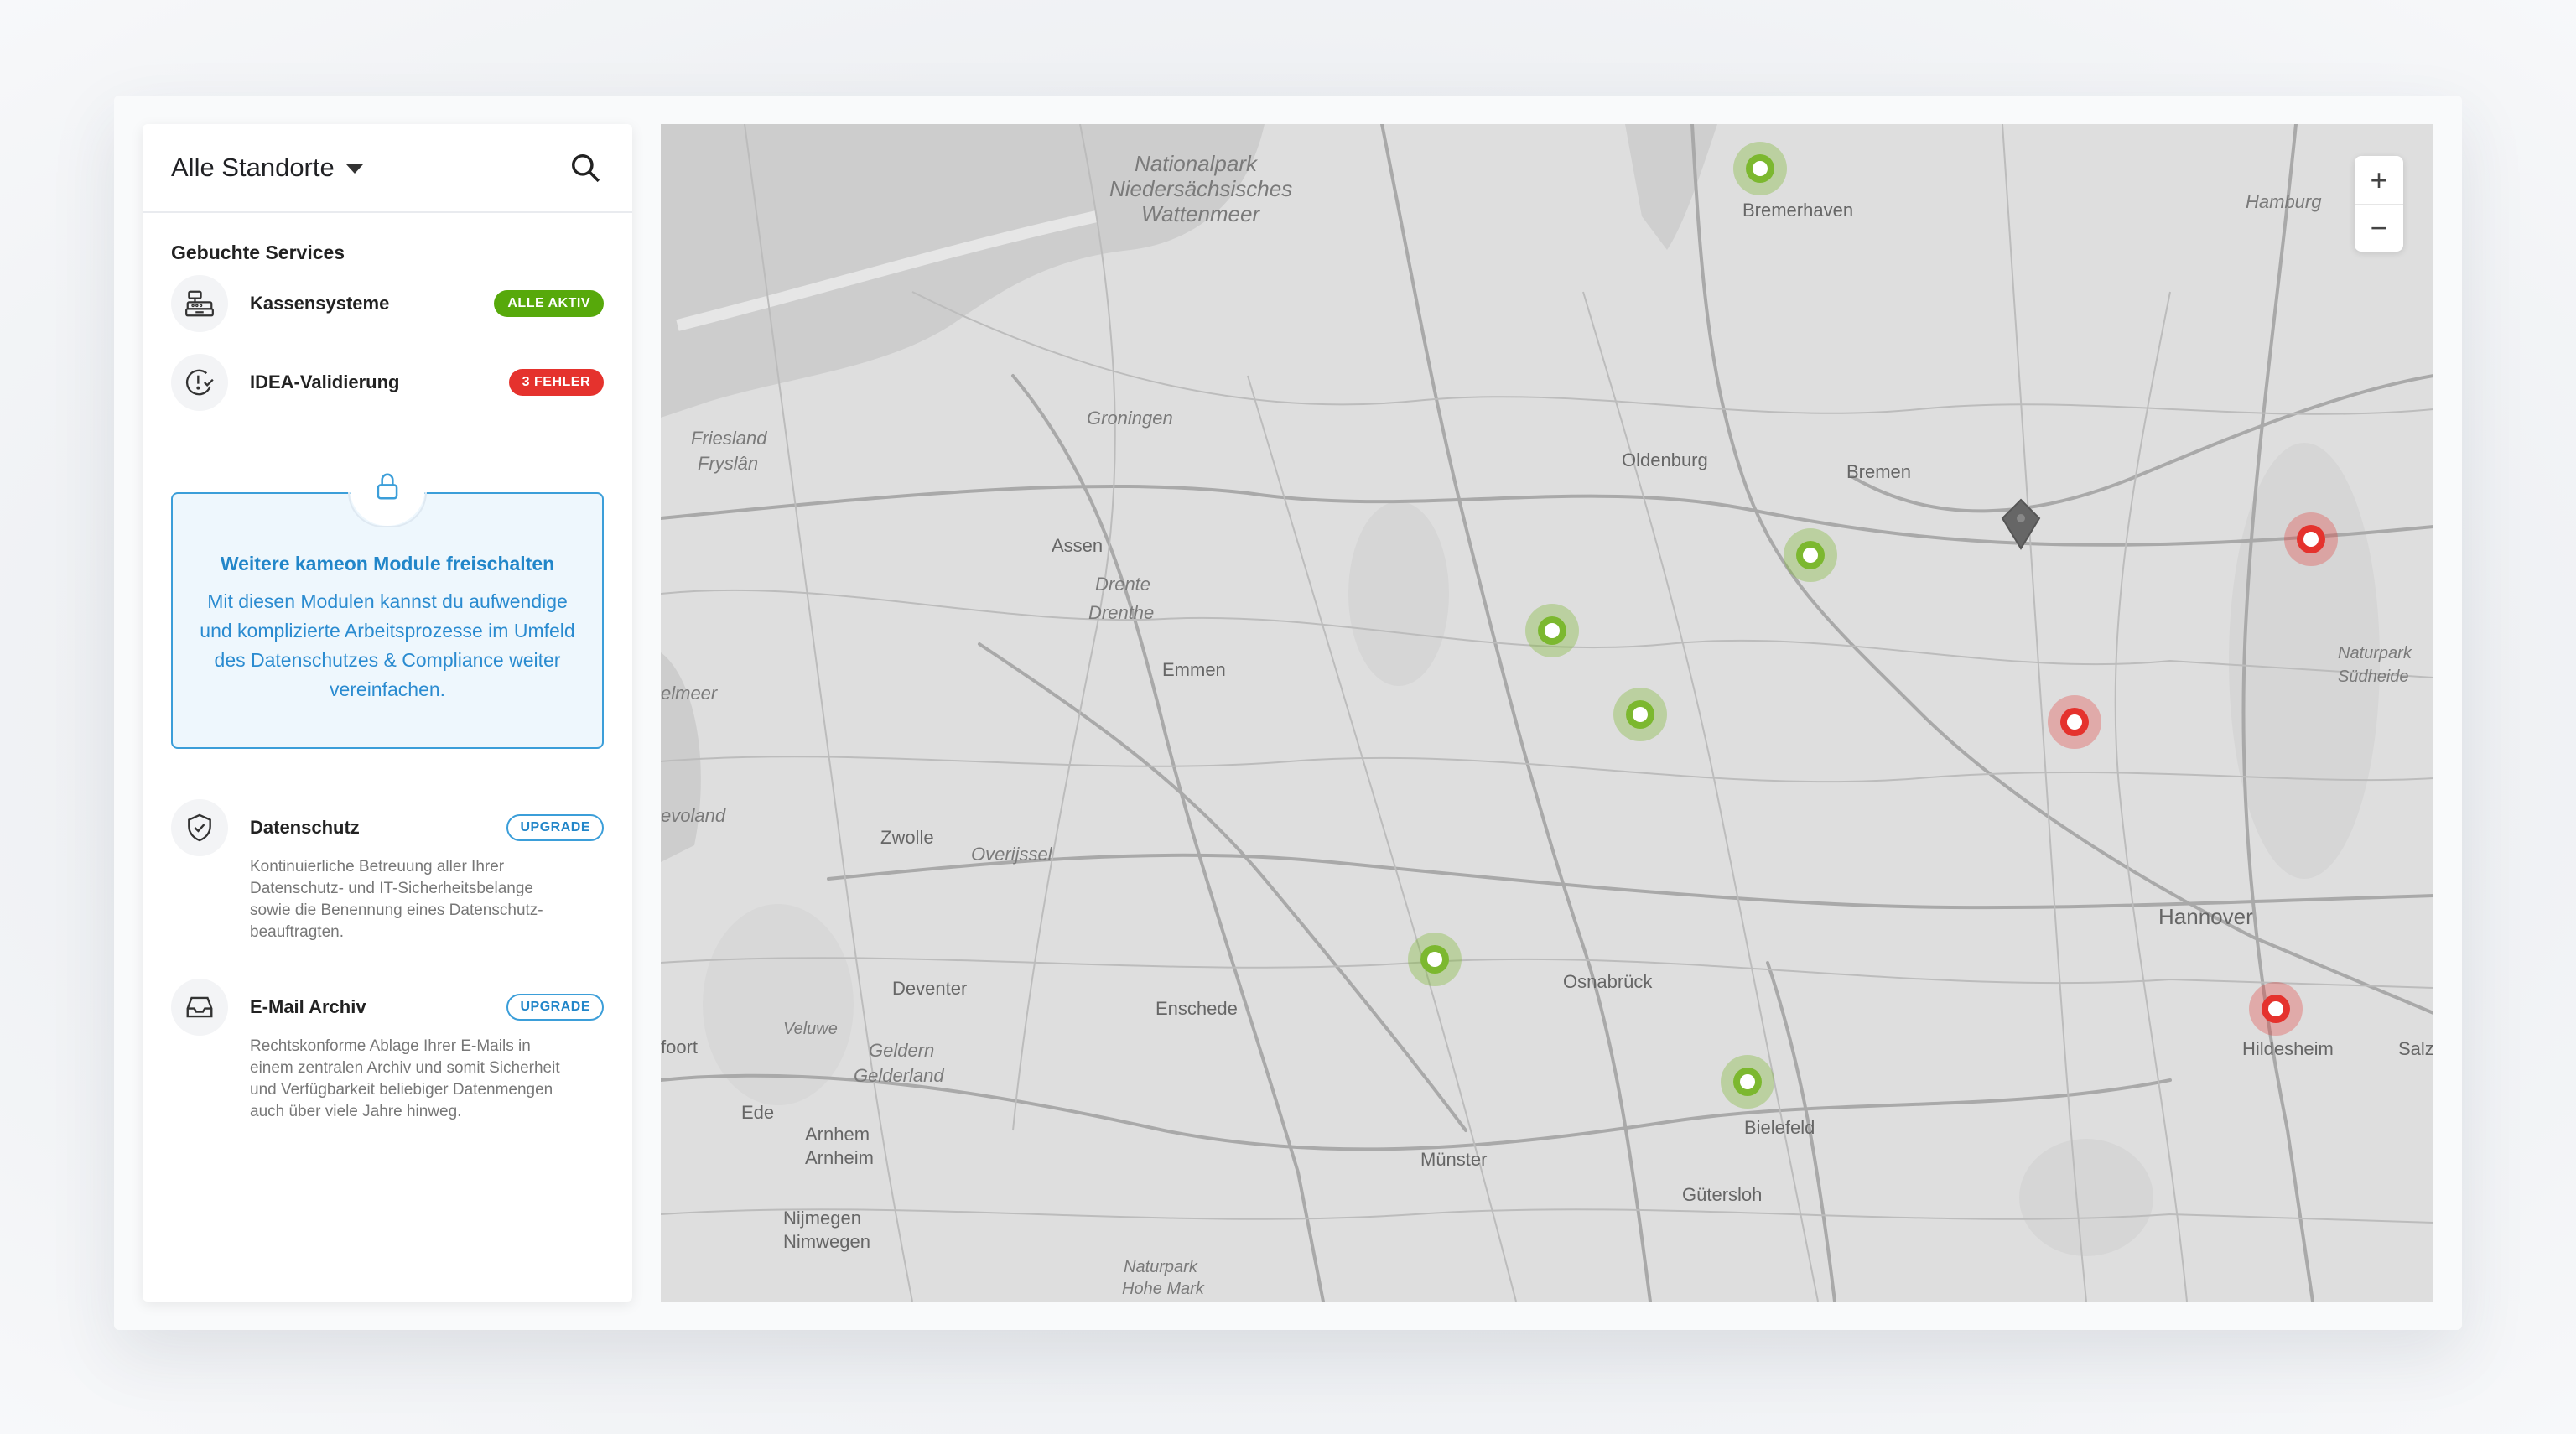  Describe the element at coordinates (2205, 916) in the screenshot. I see `map-label: Hannover` at that location.